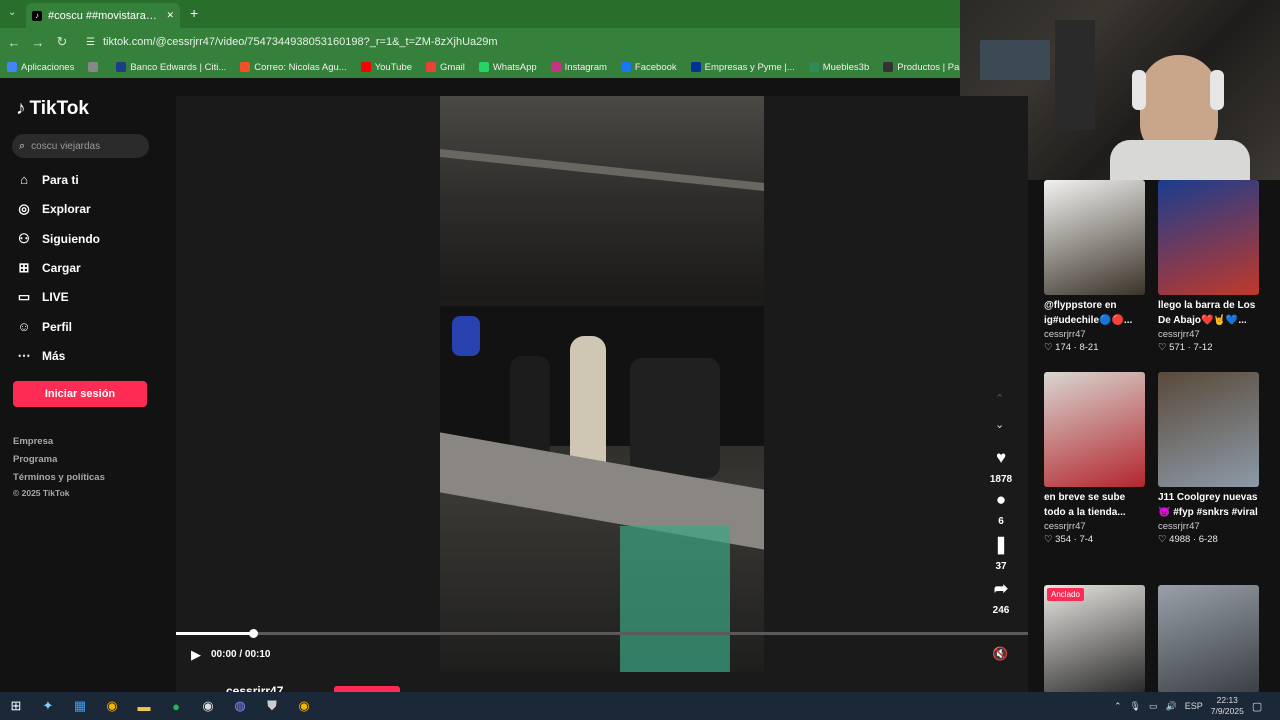  What do you see at coordinates (14, 42) in the screenshot?
I see `back-icon: ←` at bounding box center [14, 42].